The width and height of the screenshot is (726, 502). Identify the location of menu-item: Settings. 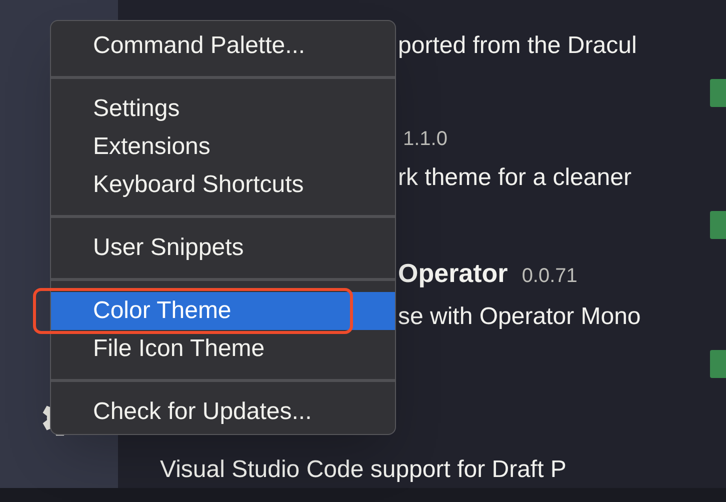
(223, 109).